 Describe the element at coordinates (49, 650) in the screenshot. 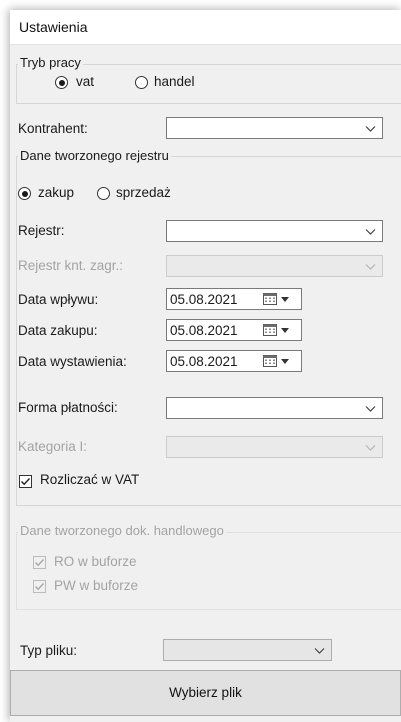

I see `typ-pliku-label: Typ pliku:` at that location.